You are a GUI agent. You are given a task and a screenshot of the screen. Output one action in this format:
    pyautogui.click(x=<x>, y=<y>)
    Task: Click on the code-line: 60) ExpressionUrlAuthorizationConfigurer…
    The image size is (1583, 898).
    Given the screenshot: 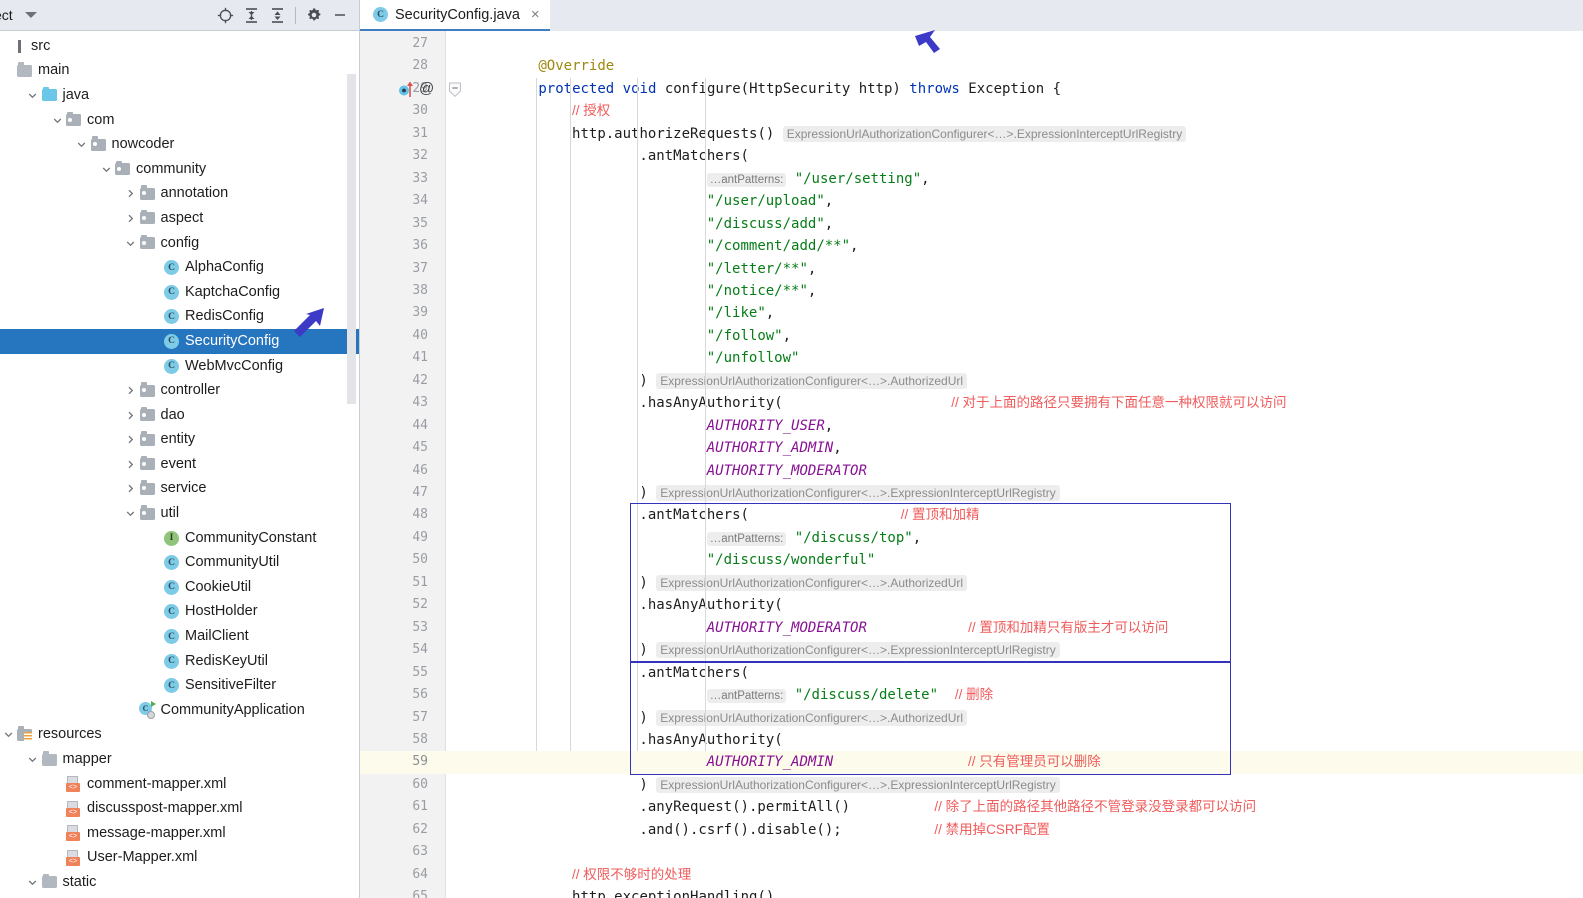 What is the action you would take?
    pyautogui.click(x=971, y=785)
    